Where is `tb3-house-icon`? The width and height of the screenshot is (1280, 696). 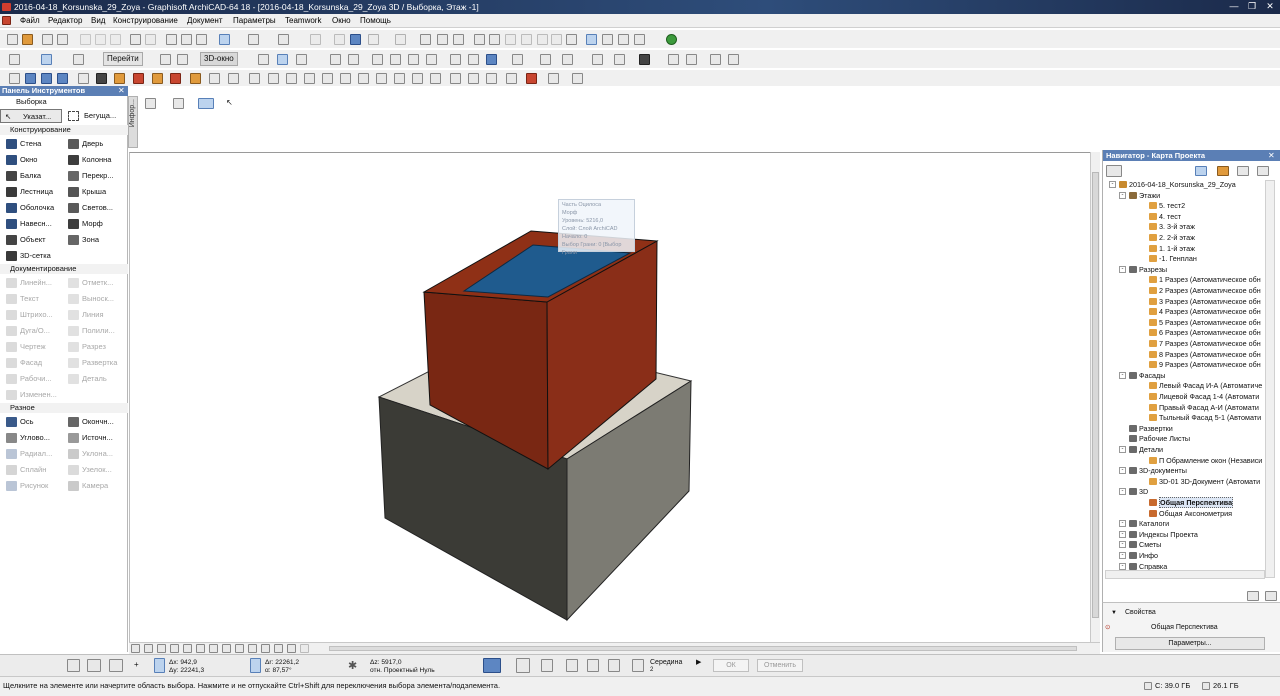
tb3-house-icon is located at coordinates (531, 78).